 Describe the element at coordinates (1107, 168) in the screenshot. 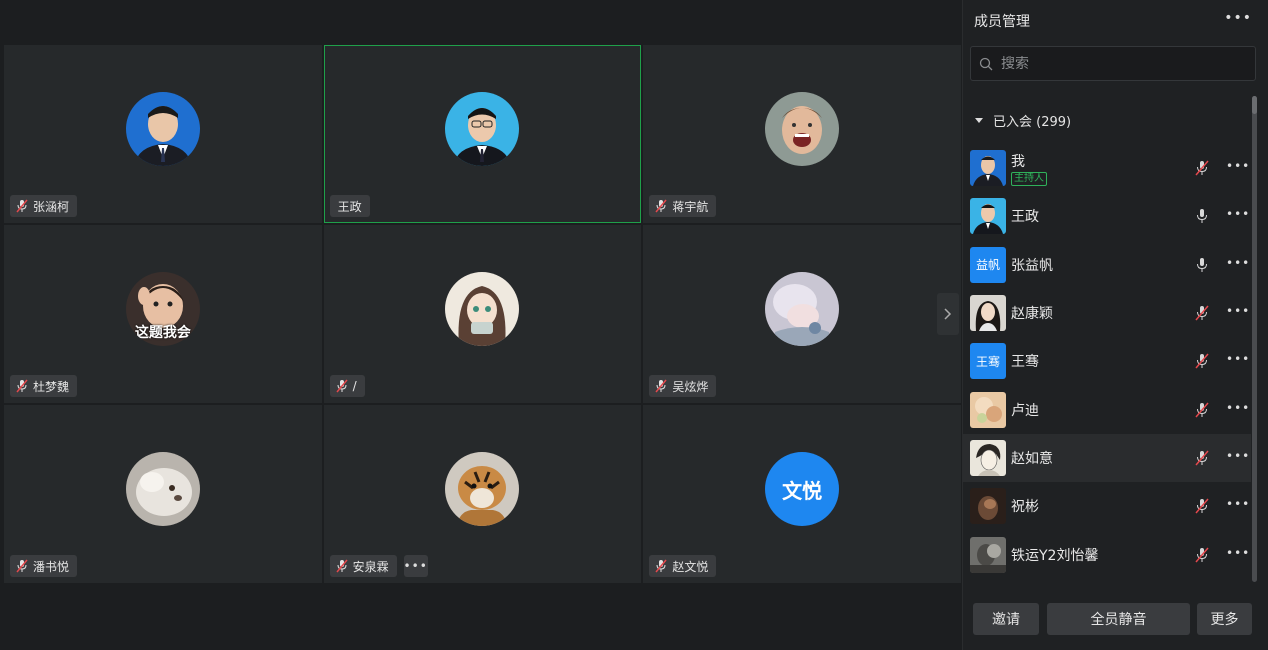

I see `member-row: 我 主持人 •••` at that location.